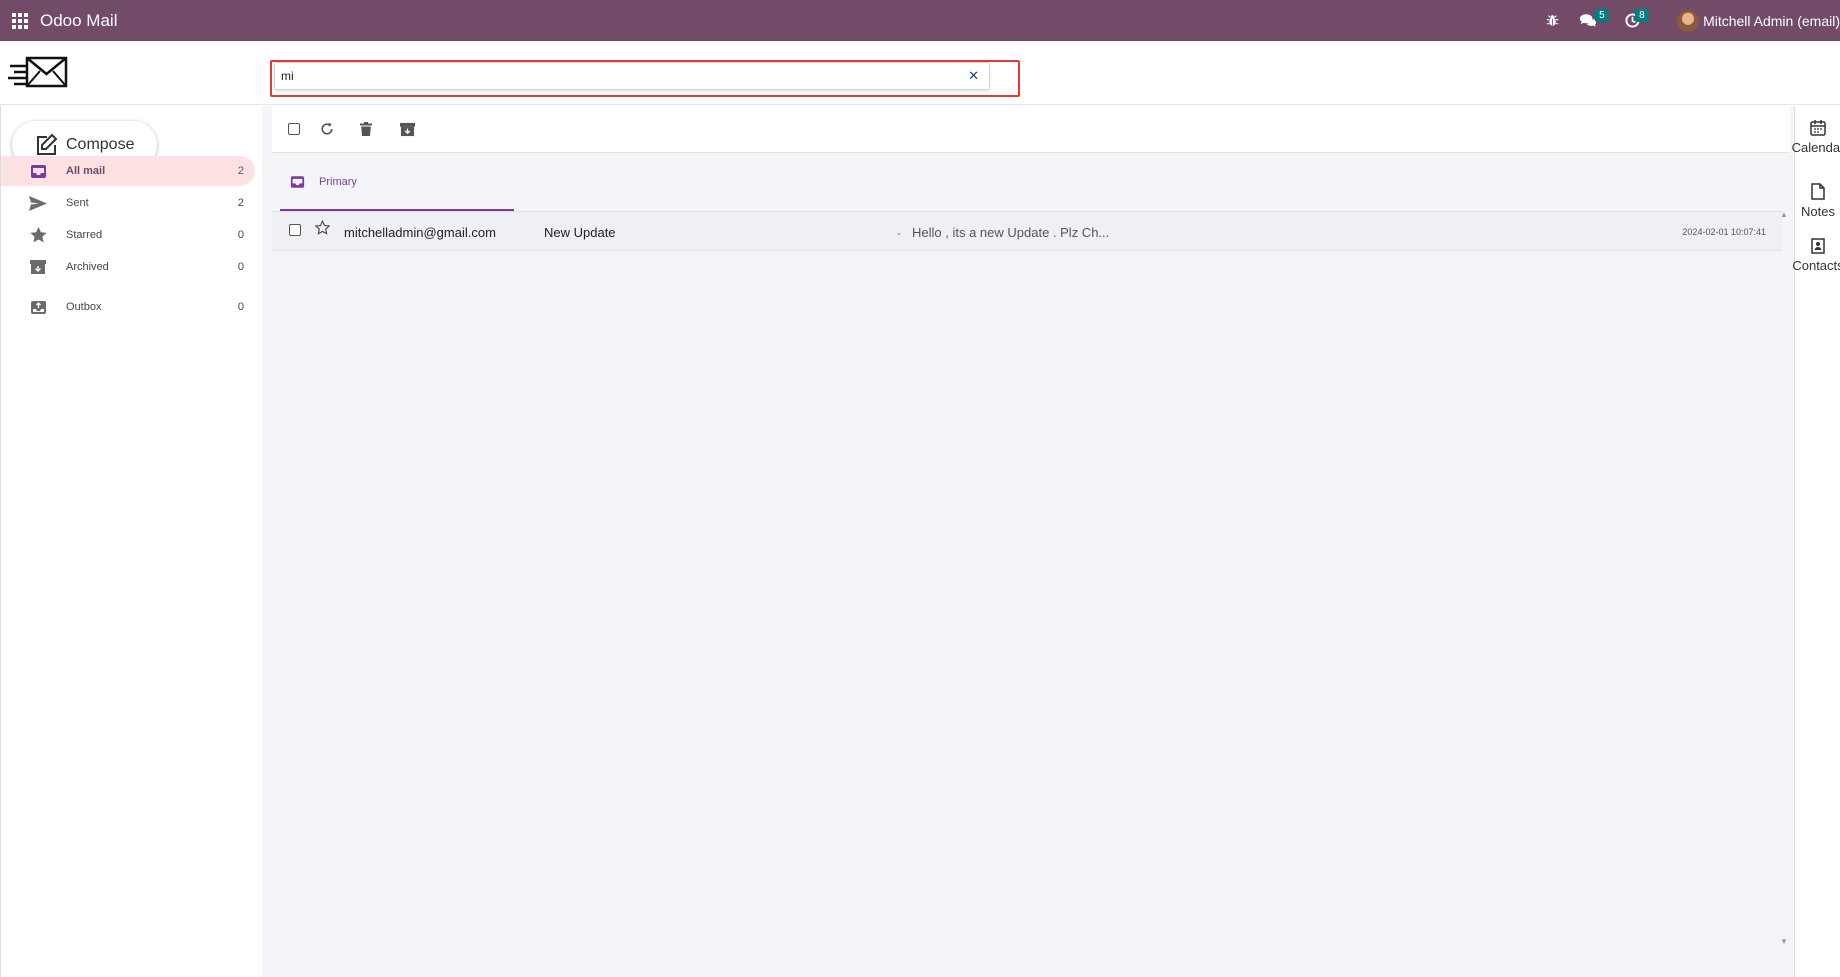  Describe the element at coordinates (1818, 191) in the screenshot. I see `note-icon` at that location.